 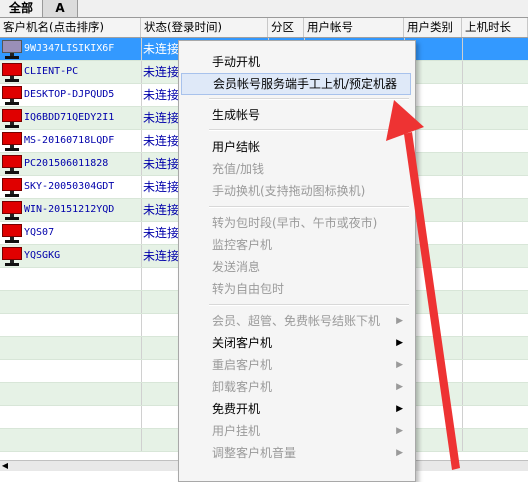 I want to click on menu-item-label: 免费开机, so click(x=236, y=409).